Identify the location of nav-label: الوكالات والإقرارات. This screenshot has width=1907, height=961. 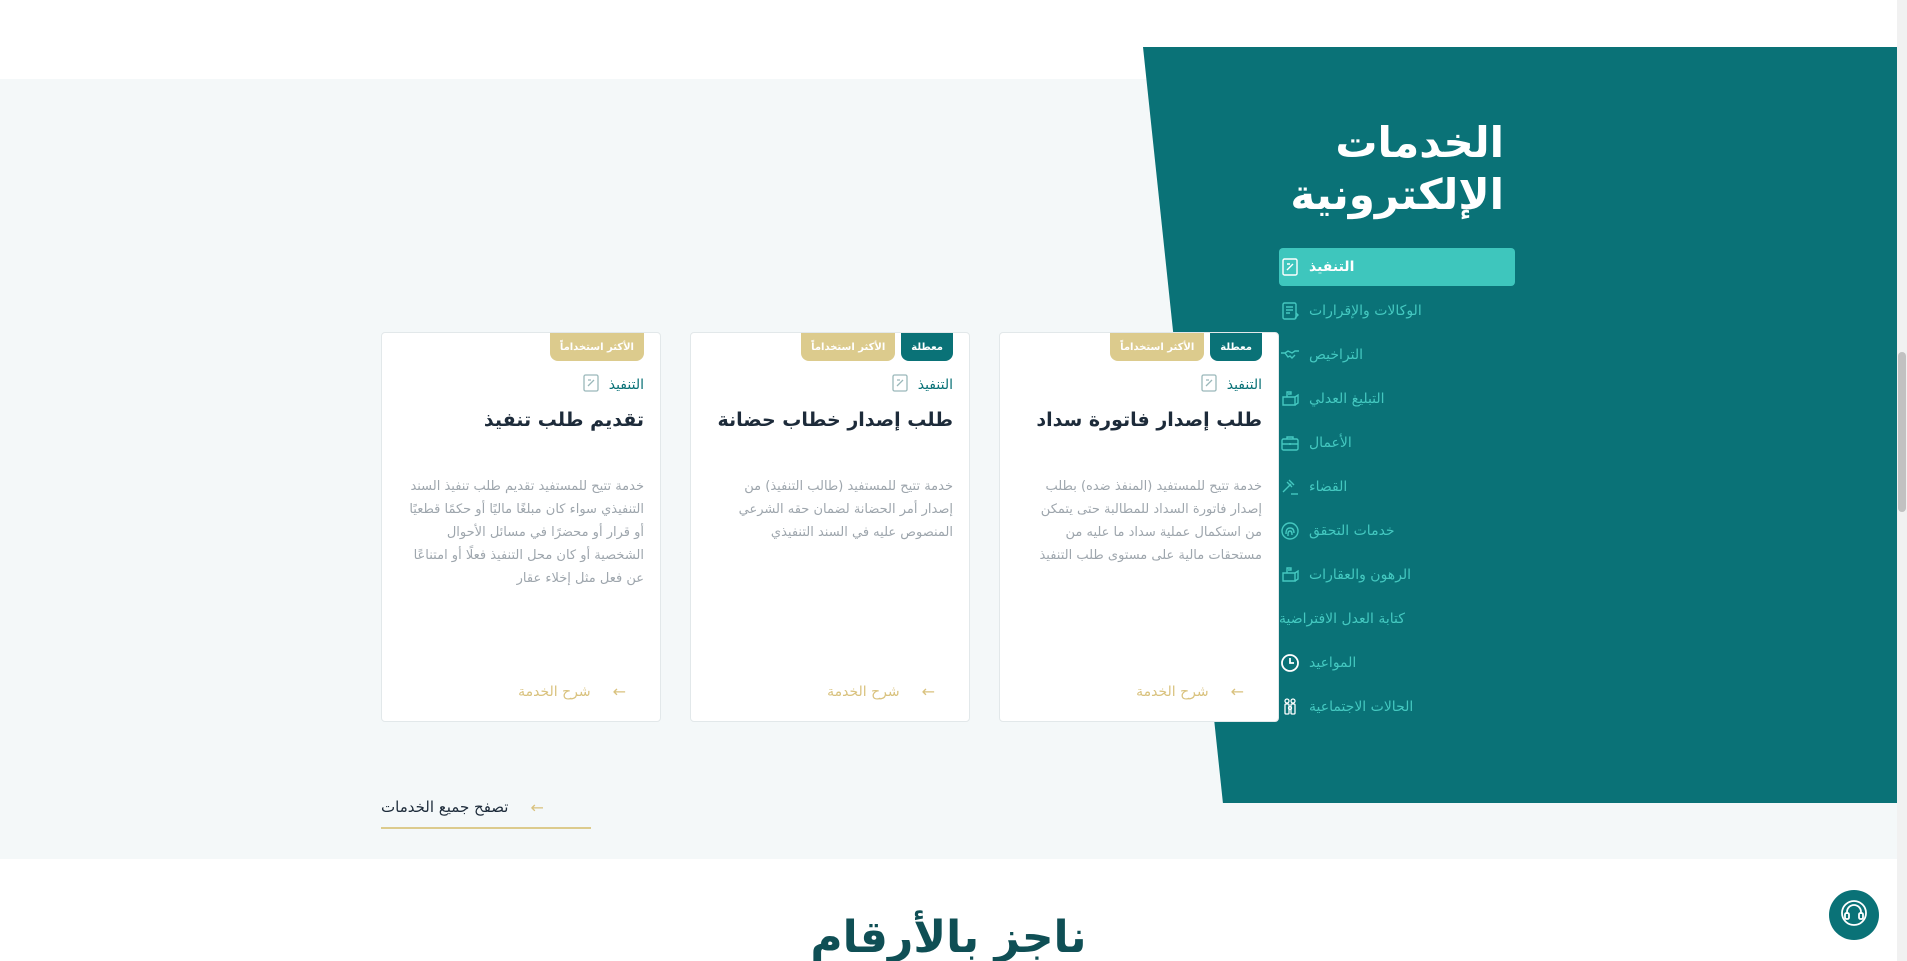
(1365, 311).